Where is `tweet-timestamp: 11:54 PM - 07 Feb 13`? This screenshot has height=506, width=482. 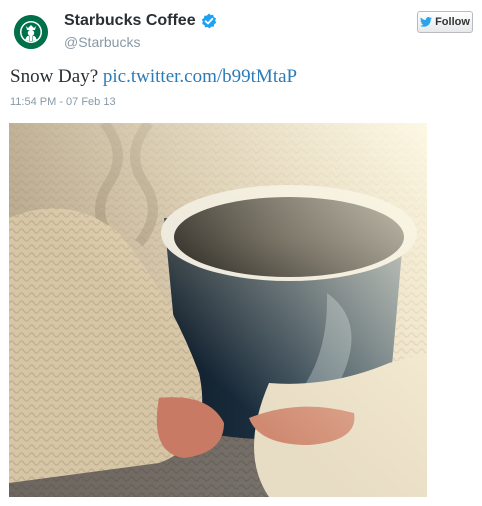
tweet-timestamp: 11:54 PM - 07 Feb 13 is located at coordinates (63, 102).